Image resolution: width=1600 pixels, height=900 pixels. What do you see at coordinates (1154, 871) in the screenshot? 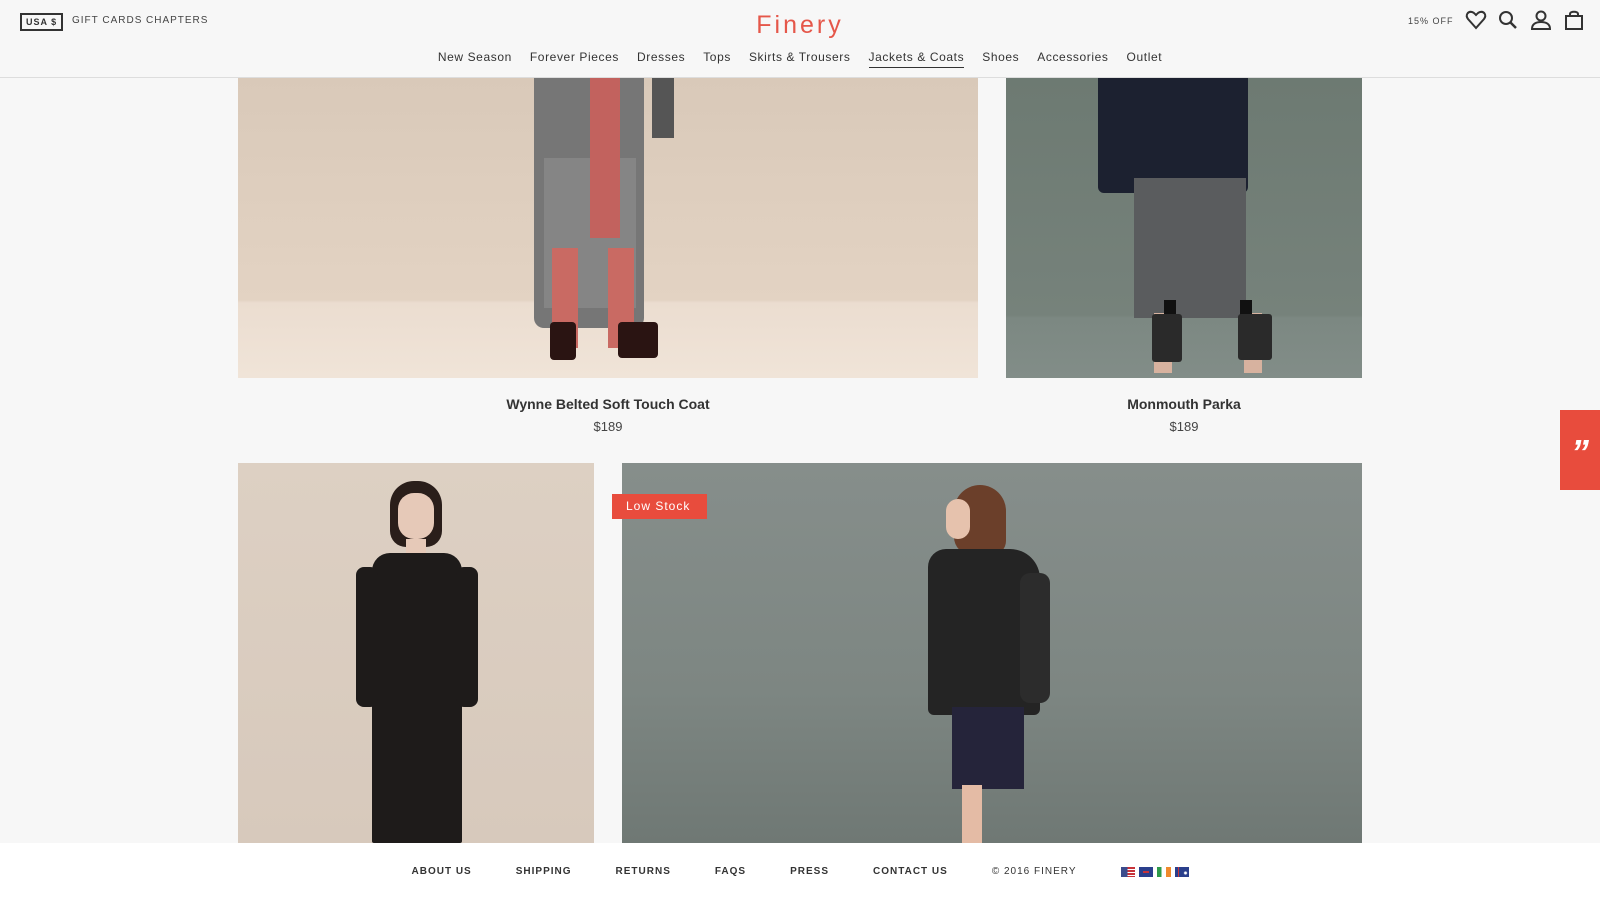
I see `country-flags` at bounding box center [1154, 871].